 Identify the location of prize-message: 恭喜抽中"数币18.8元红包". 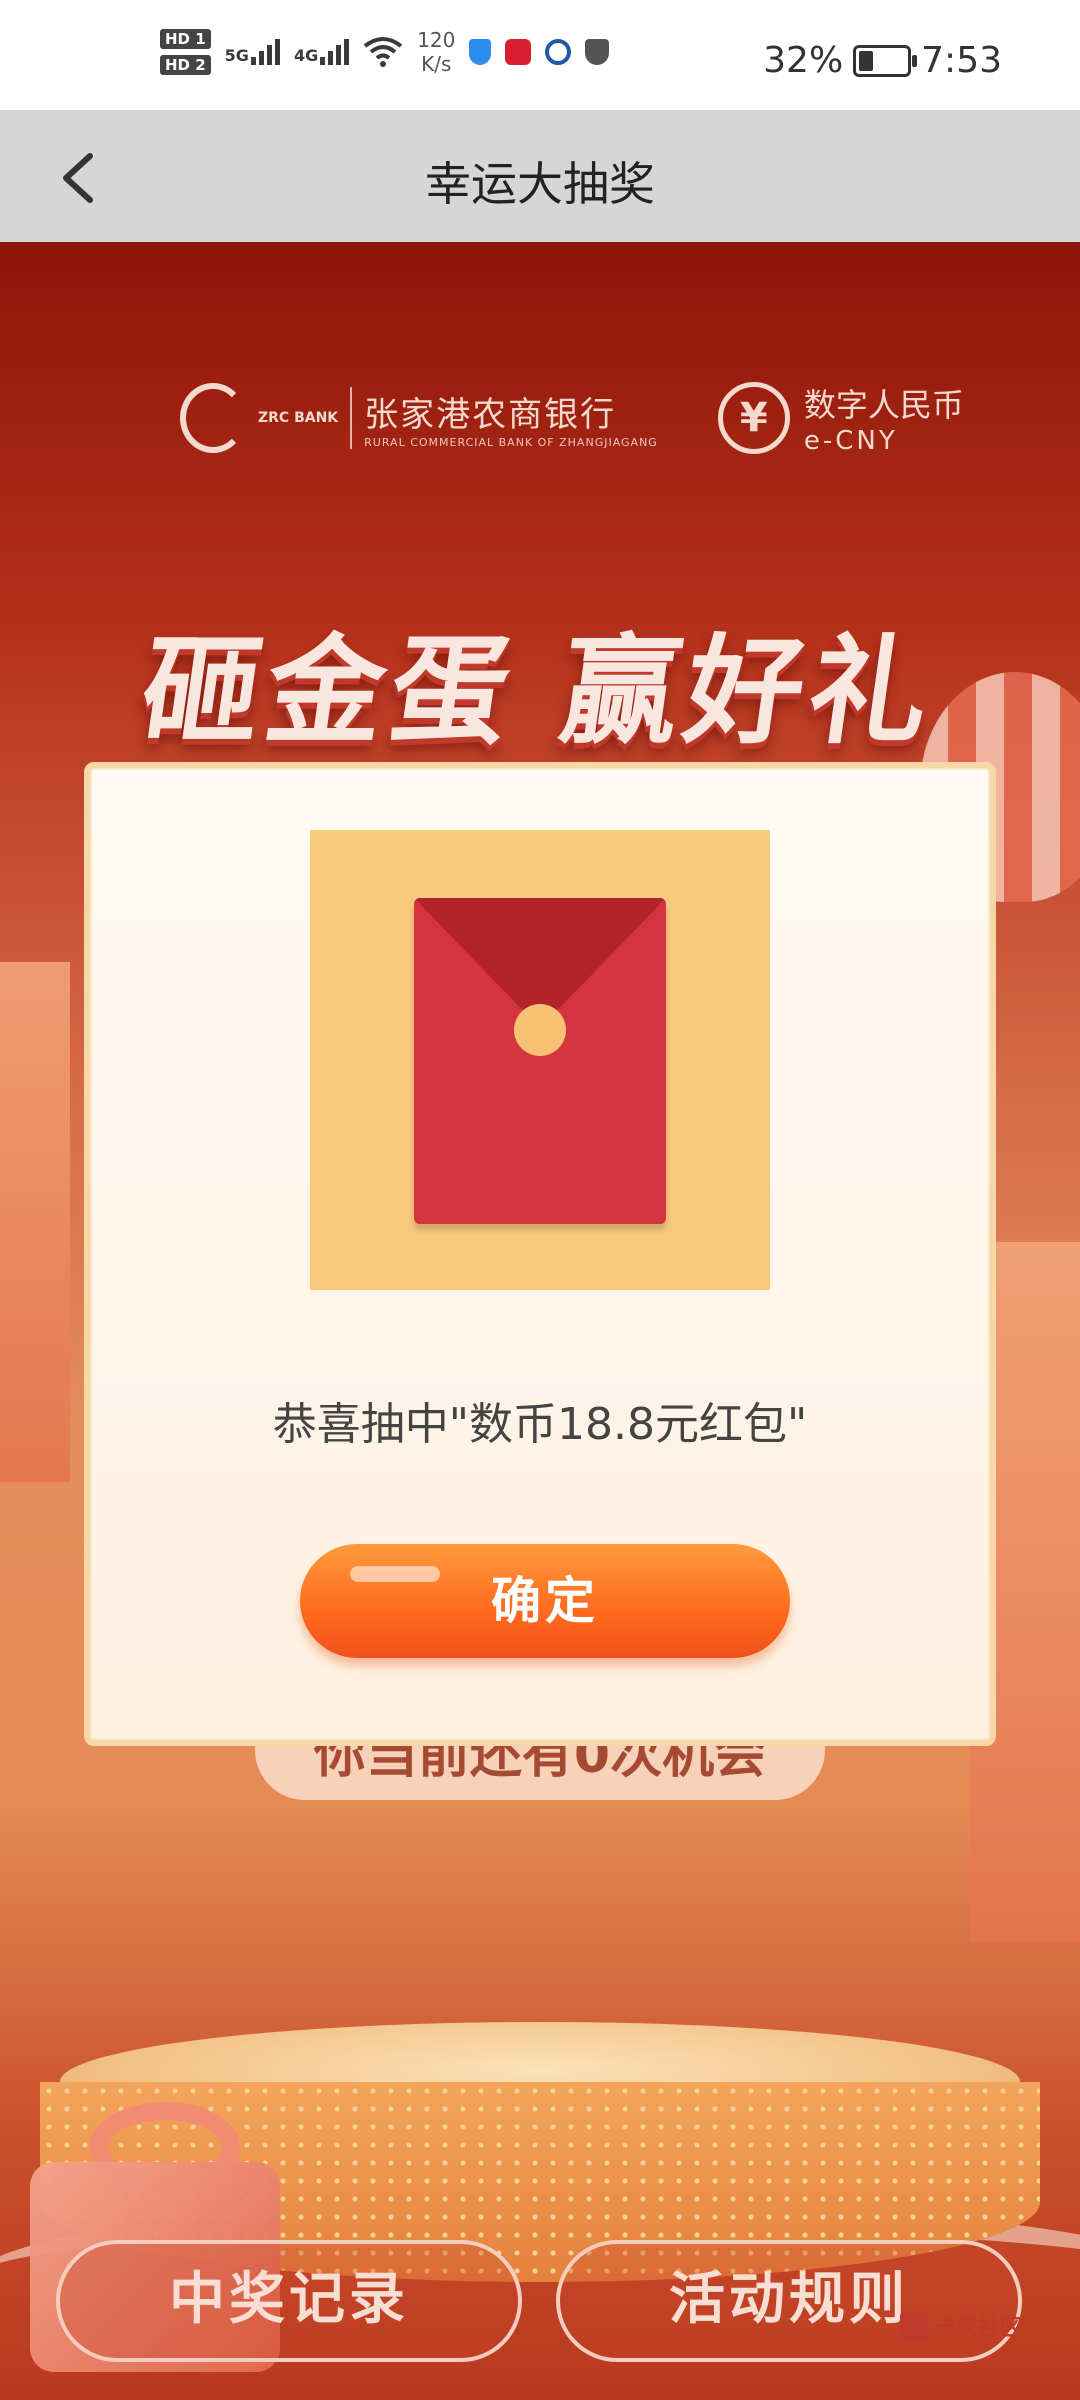
(540, 1424).